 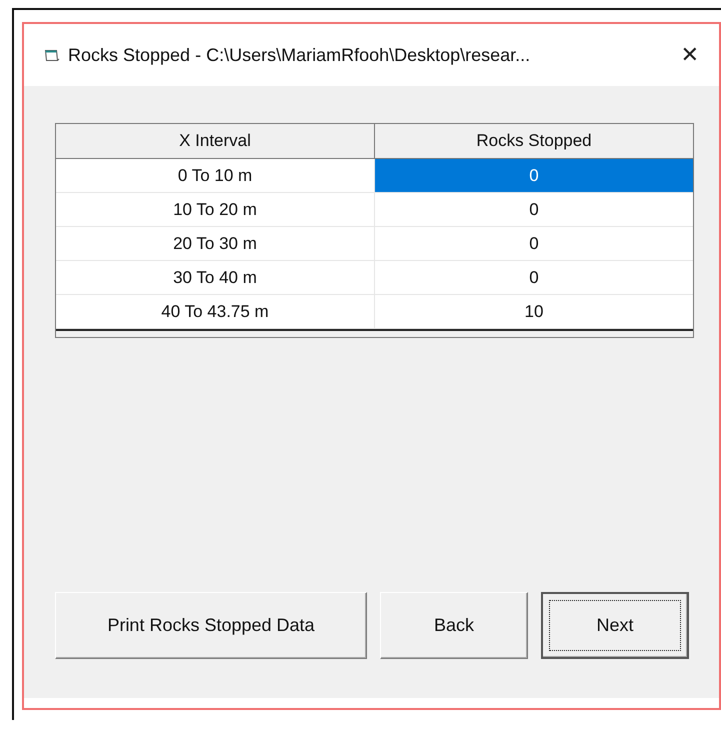 I want to click on column-header: X Interval, so click(x=215, y=141).